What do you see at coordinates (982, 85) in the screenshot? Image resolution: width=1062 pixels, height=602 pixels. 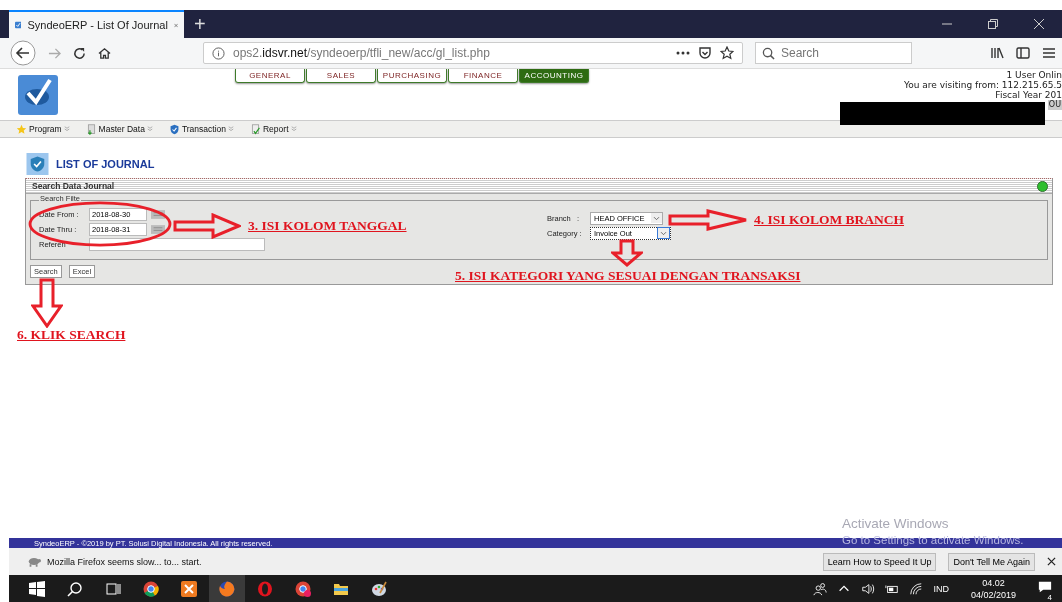 I see `user-info-text: You are visiting from: 112.215.65.5` at bounding box center [982, 85].